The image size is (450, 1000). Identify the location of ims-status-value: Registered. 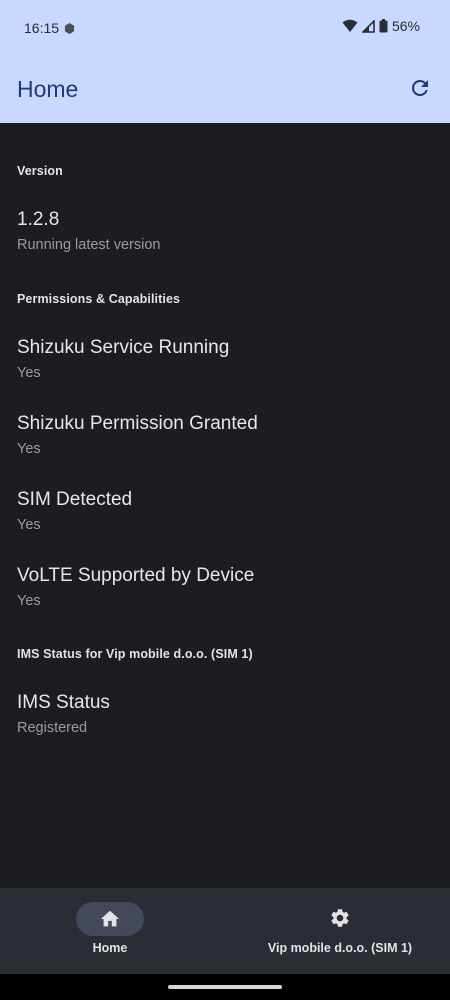
(52, 728).